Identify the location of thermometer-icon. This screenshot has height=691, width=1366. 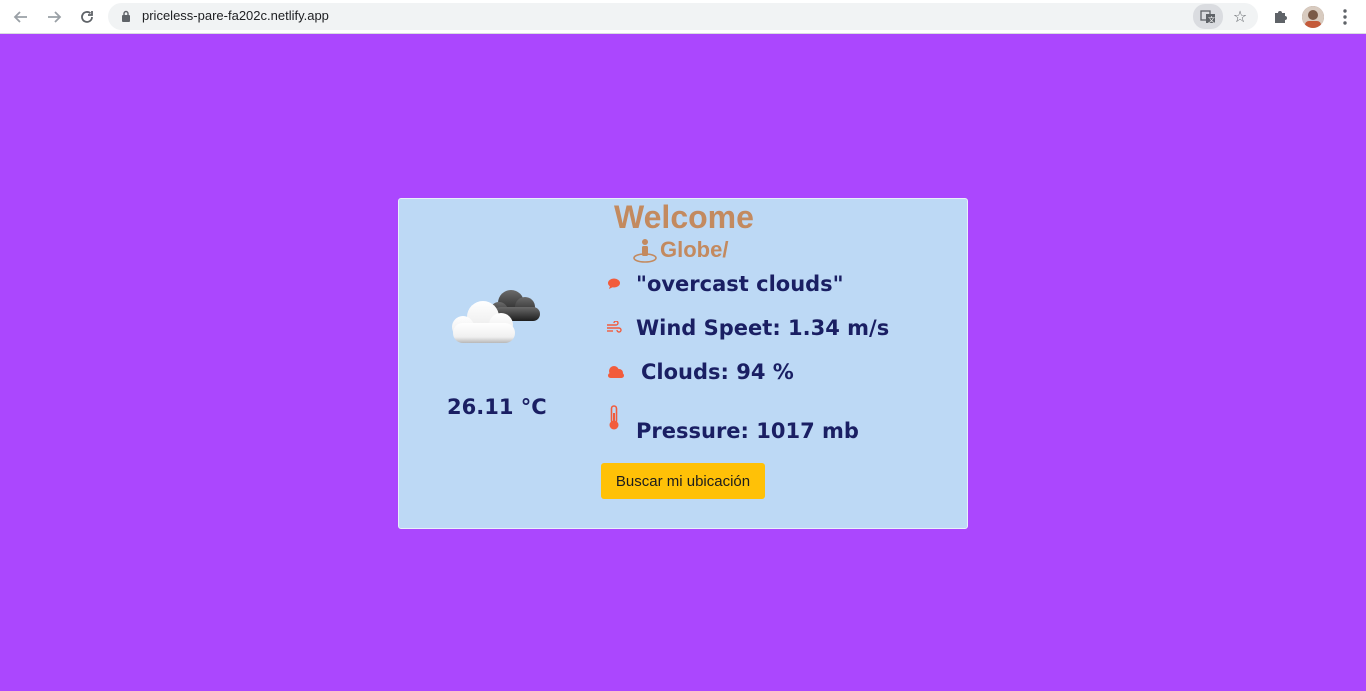
(614, 418).